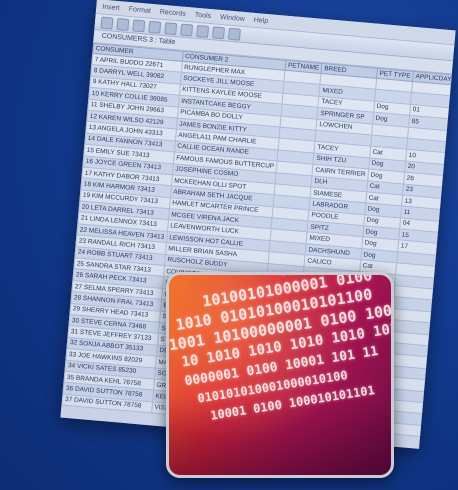  Describe the element at coordinates (219, 33) in the screenshot. I see `filter-icon` at that location.